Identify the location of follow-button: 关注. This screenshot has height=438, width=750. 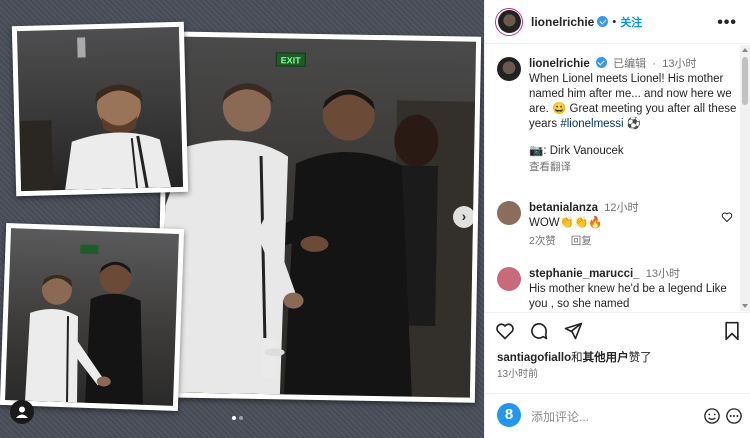
(631, 22).